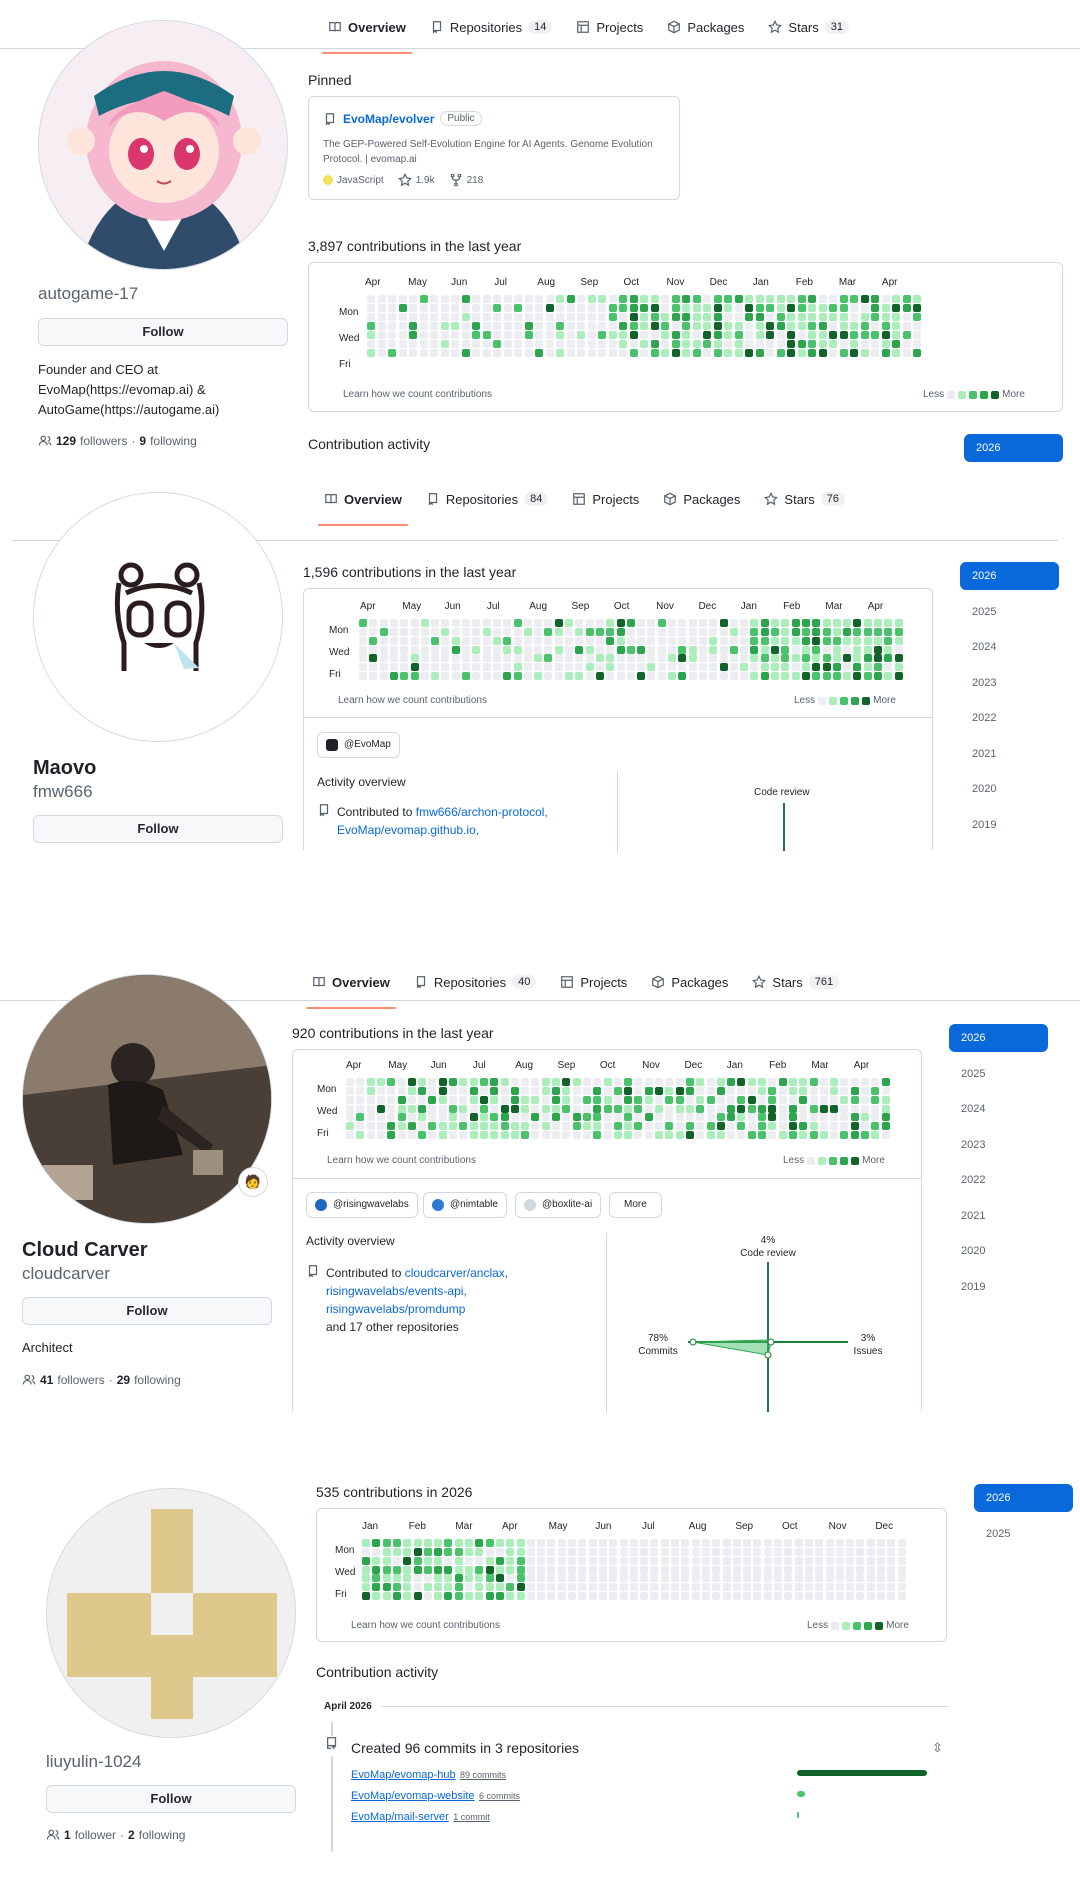 The height and width of the screenshot is (1890, 1080). I want to click on year-button: 2023, so click(1009, 683).